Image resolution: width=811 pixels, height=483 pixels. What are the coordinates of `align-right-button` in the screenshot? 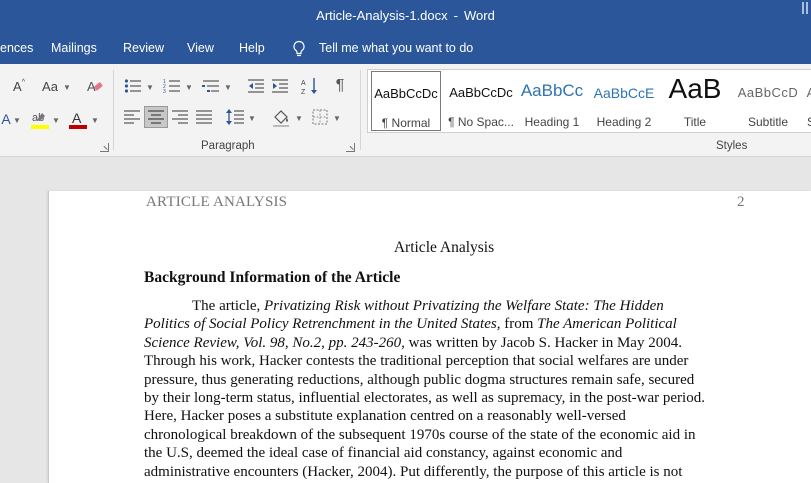 It's located at (180, 117).